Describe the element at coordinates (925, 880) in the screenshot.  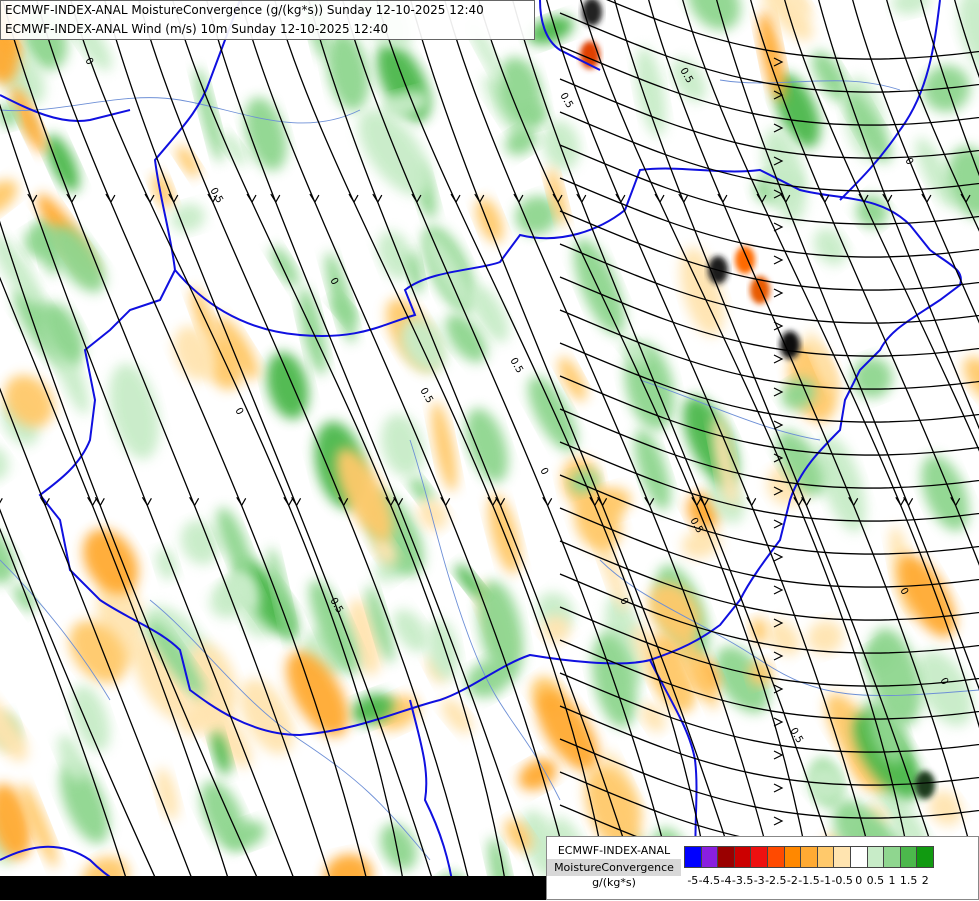
I see `legend-tick-label: 2` at that location.